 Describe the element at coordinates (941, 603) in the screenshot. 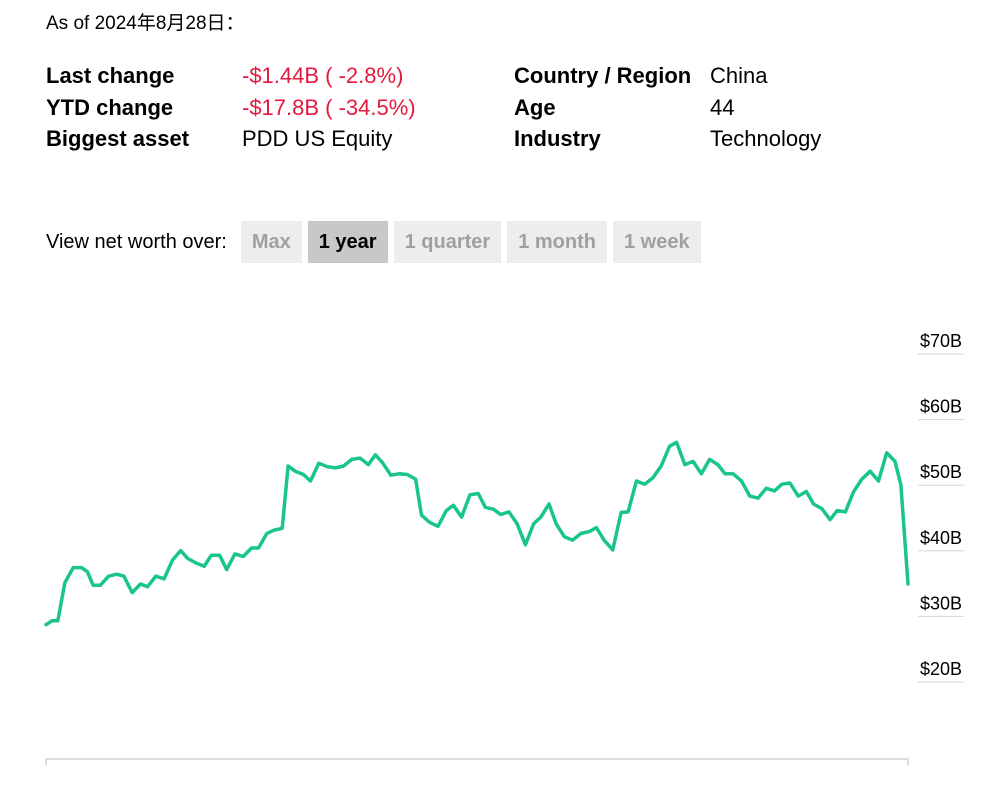

I see `y-tick-label: $30B` at that location.